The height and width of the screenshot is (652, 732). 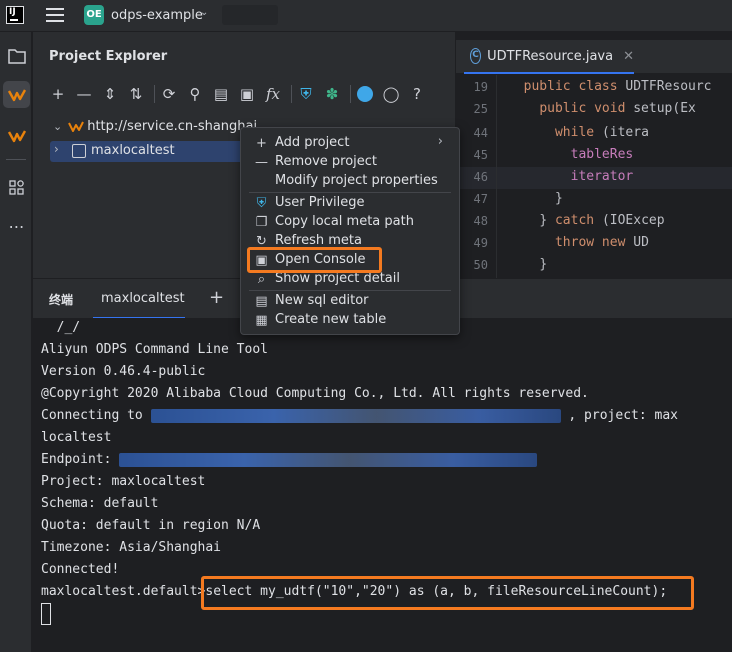 What do you see at coordinates (76, 127) in the screenshot?
I see `odps-icon` at bounding box center [76, 127].